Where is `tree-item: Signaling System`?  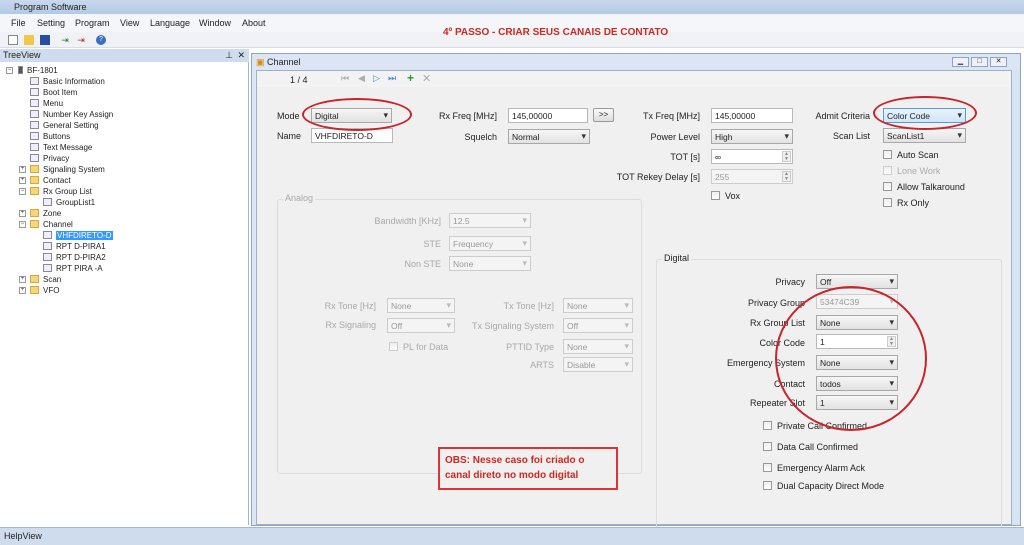
tree-item: Signaling System is located at coordinates (67, 169).